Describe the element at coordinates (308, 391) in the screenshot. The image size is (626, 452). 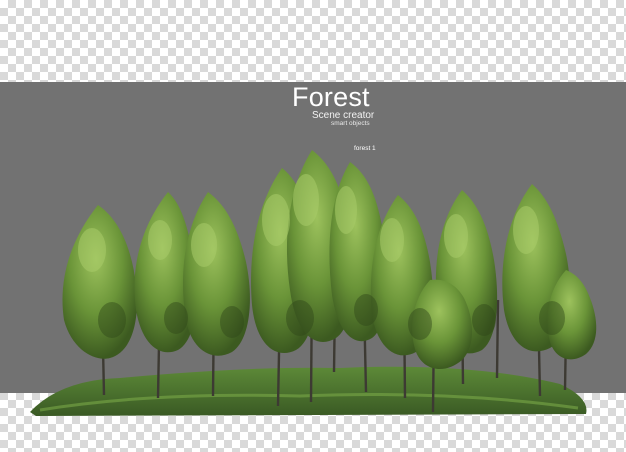
I see `grass-ground` at that location.